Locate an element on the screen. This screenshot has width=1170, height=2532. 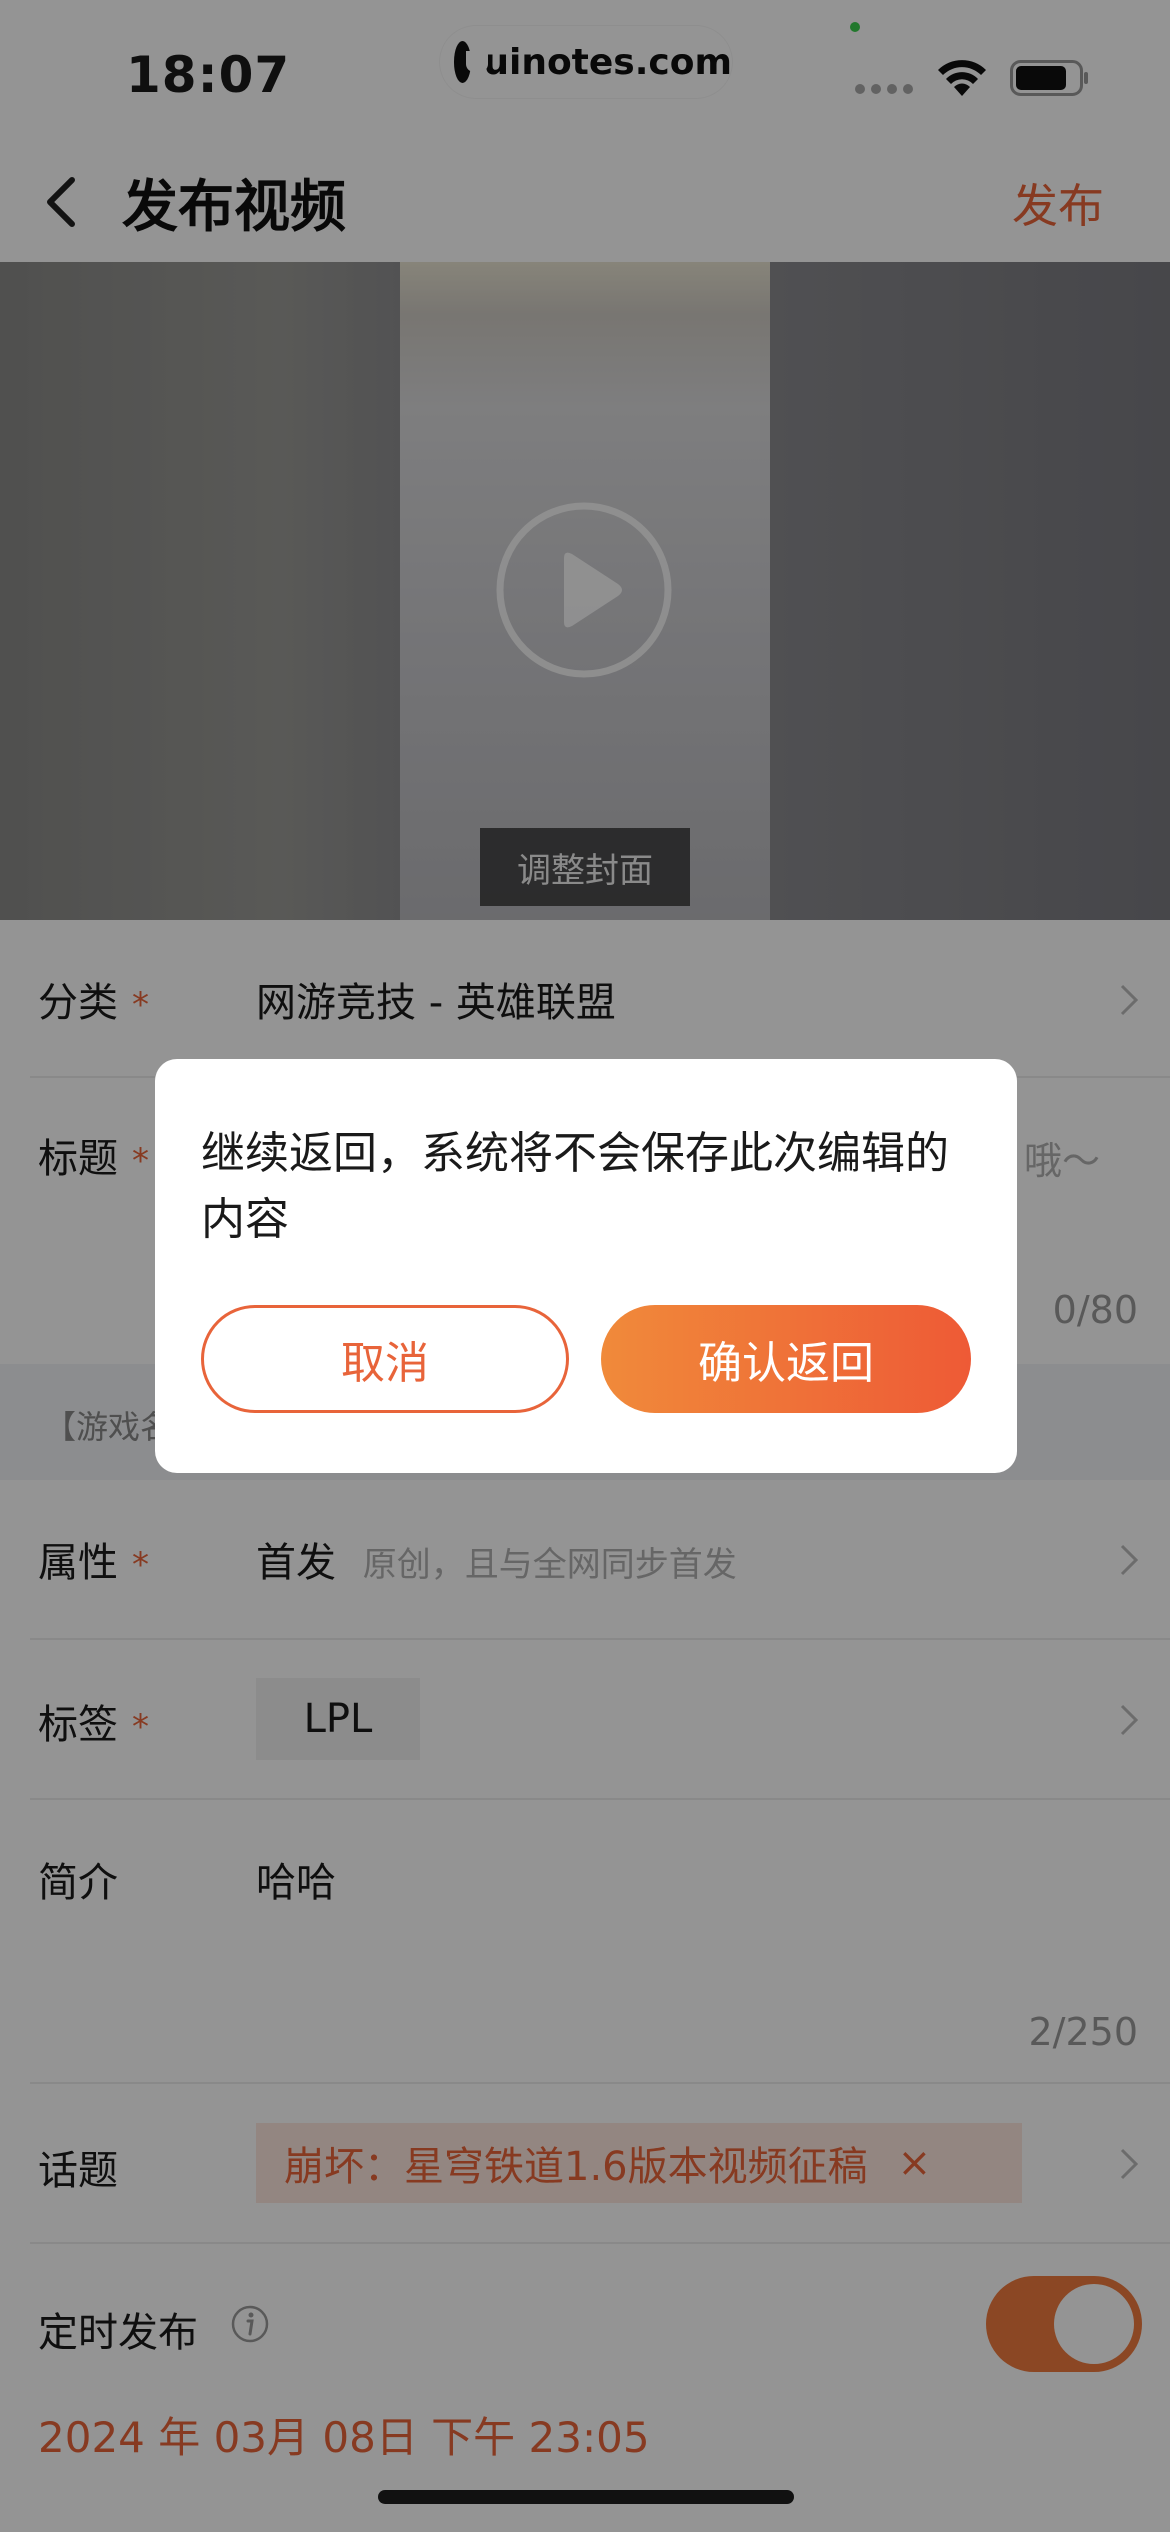
dialog-message: 继续返回，系统将不会保存此次编辑的内容 is located at coordinates (575, 1186).